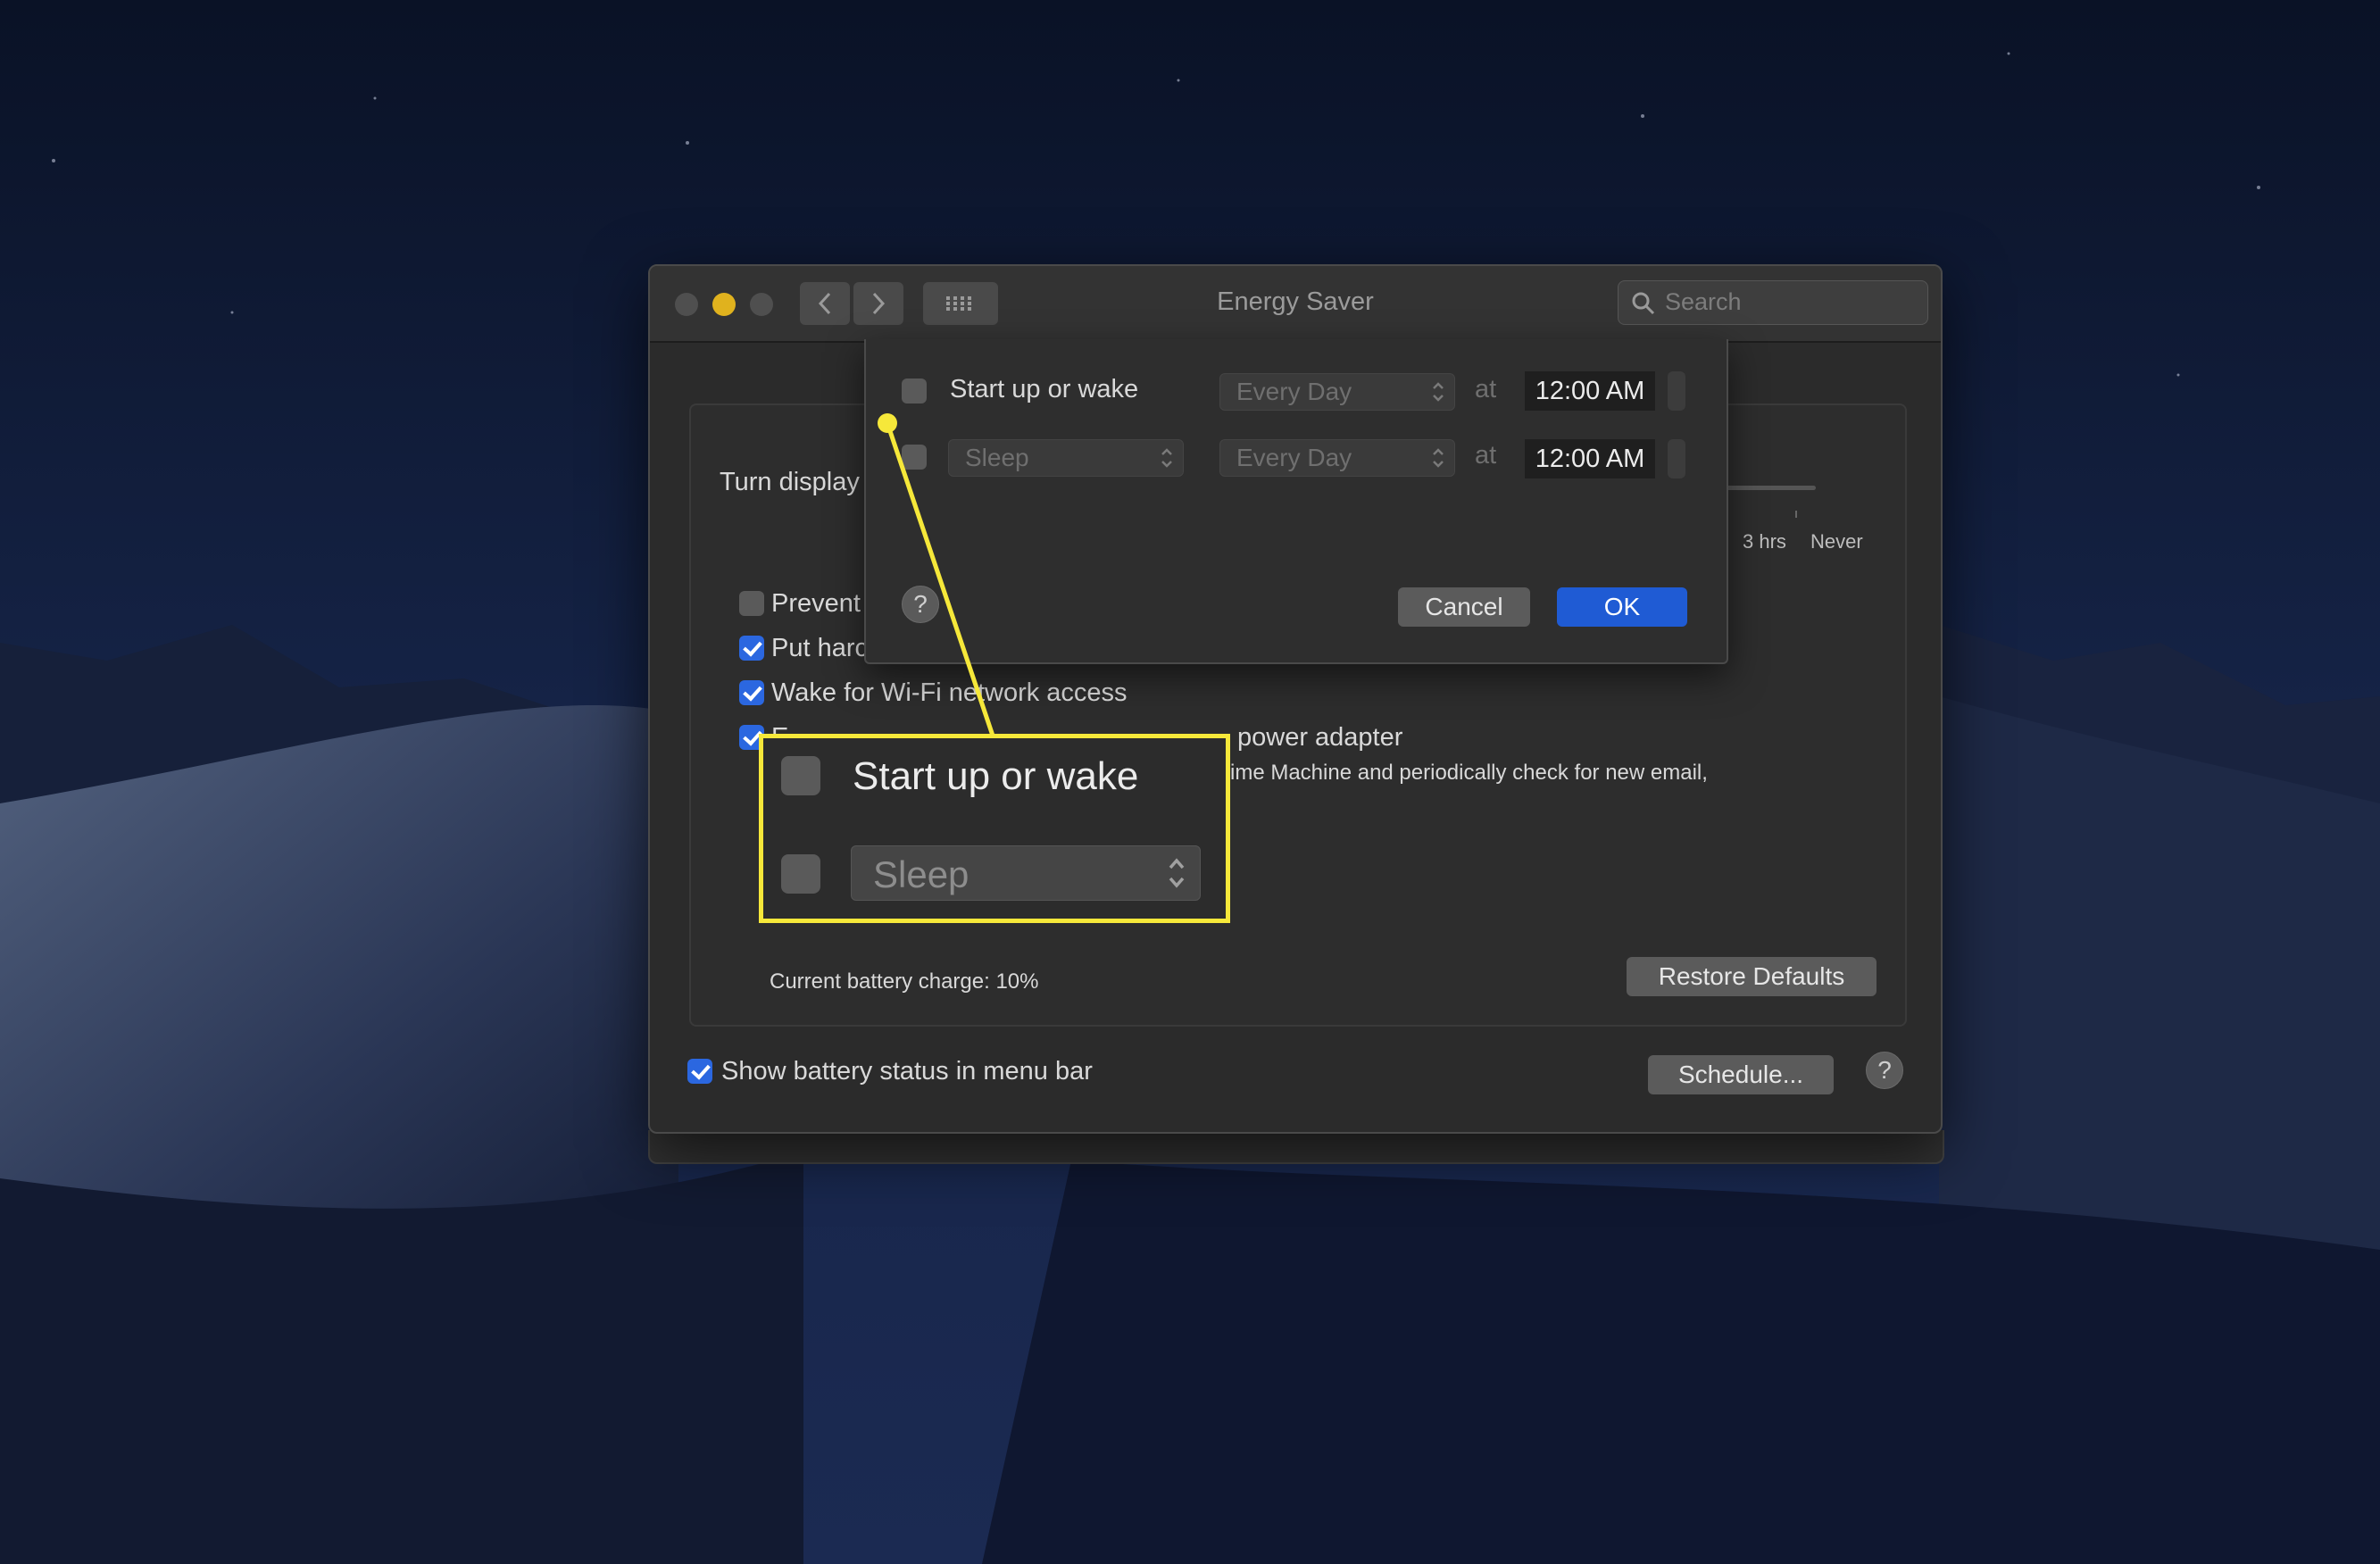  I want to click on callout-startup-label: Start up or wake, so click(996, 776).